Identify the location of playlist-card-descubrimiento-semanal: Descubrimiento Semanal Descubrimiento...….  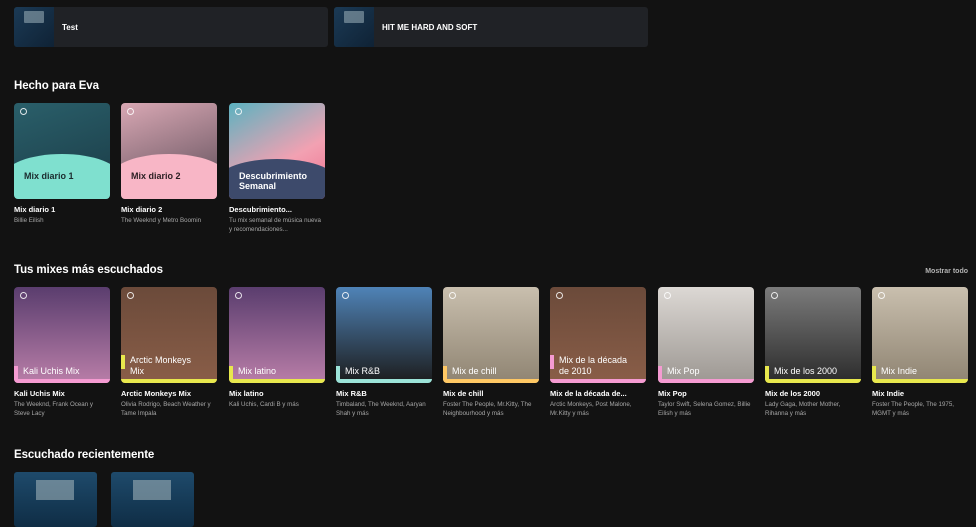
(277, 168).